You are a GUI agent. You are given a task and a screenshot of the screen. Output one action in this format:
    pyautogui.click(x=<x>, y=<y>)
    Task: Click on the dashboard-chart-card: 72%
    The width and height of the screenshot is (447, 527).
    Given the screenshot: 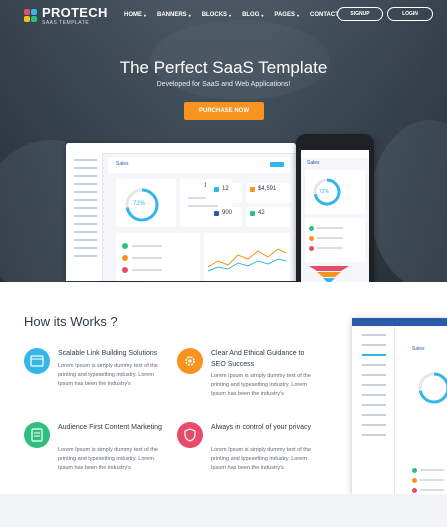 What is the action you would take?
    pyautogui.click(x=146, y=203)
    